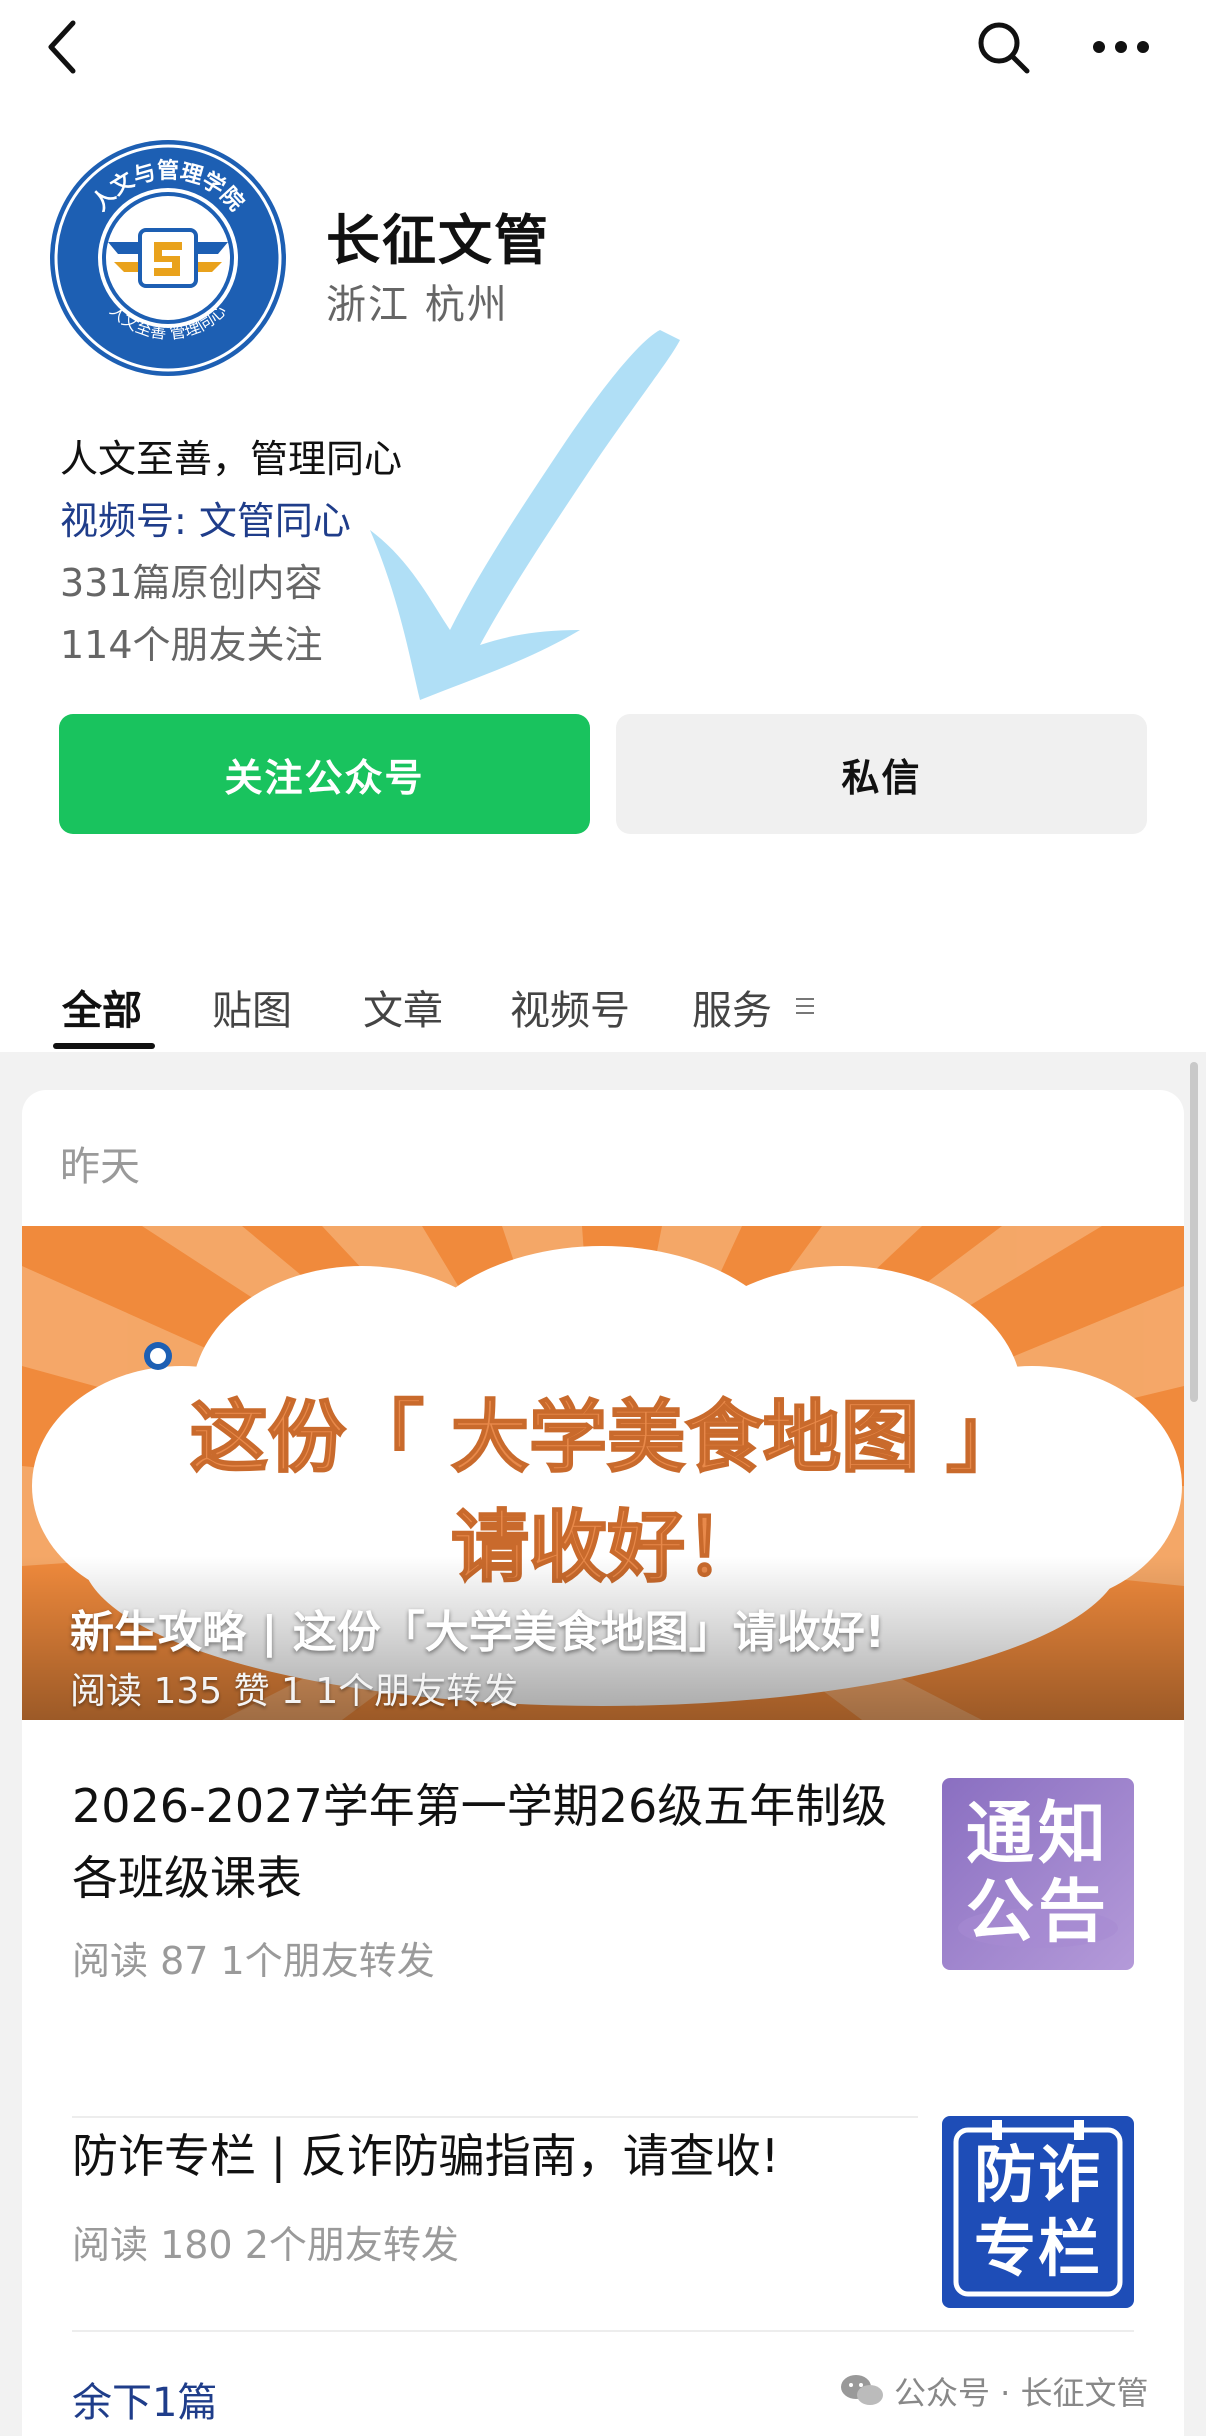 The width and height of the screenshot is (1206, 2436). I want to click on account-avatar: 人文与管理学院 人文至善 管理同心, so click(168, 258).